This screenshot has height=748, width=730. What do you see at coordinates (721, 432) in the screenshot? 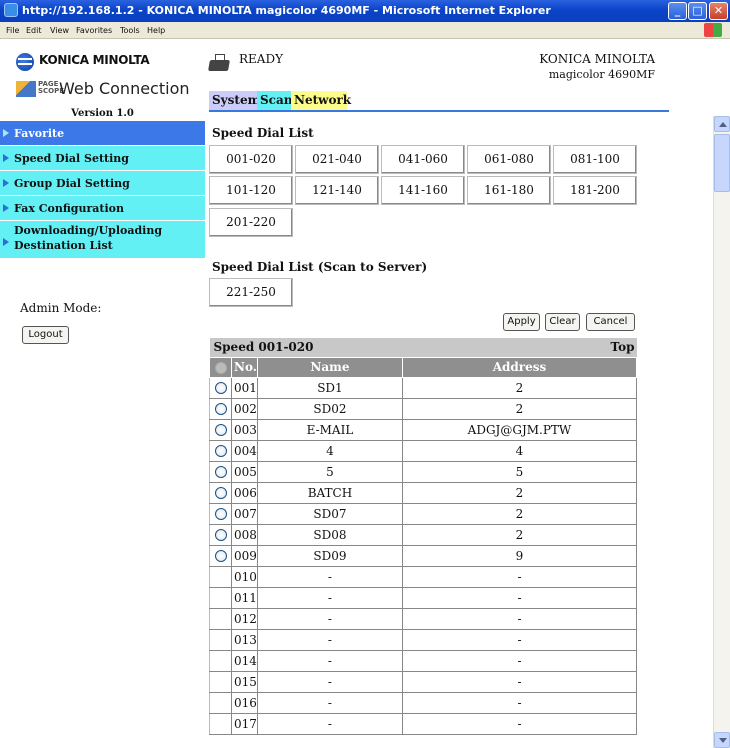
I see `vertical-scrollbar` at bounding box center [721, 432].